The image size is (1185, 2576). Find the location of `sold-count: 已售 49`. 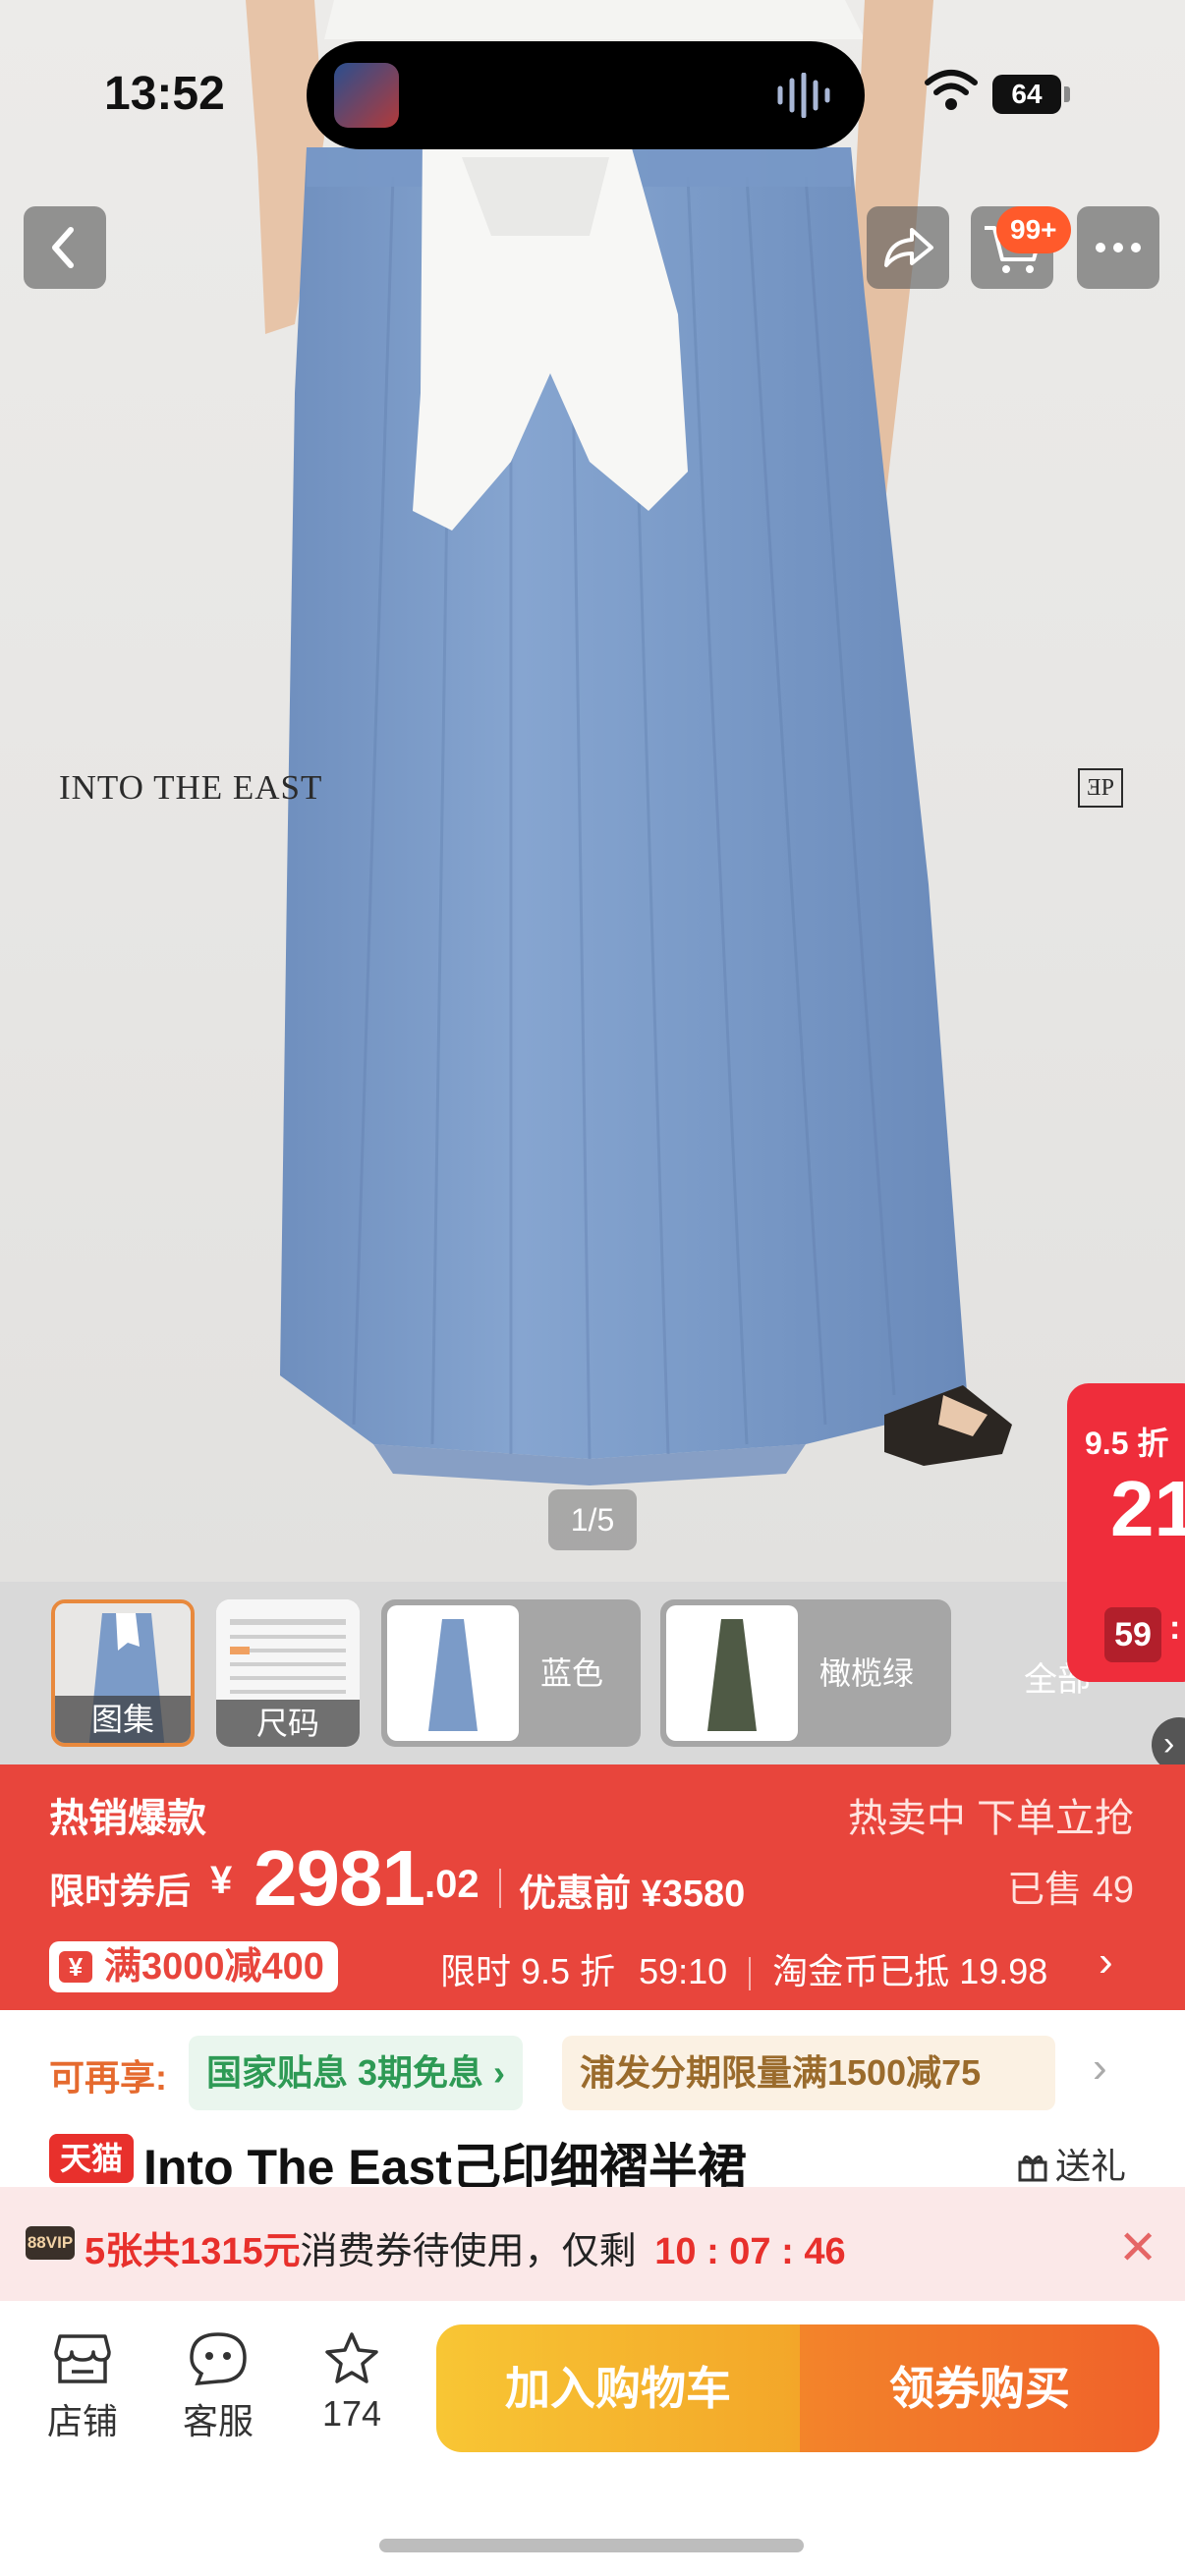

sold-count: 已售 49 is located at coordinates (1071, 1890).